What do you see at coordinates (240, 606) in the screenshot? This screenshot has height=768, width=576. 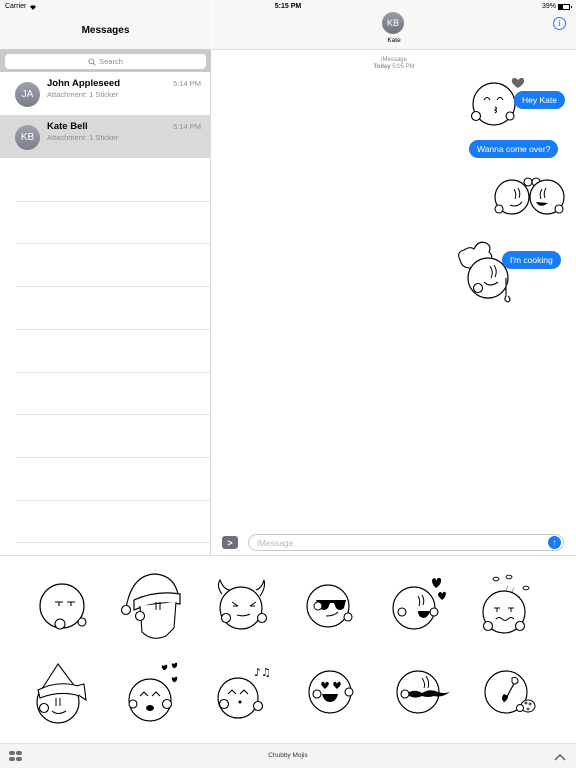 I see `sticker-devil-face` at bounding box center [240, 606].